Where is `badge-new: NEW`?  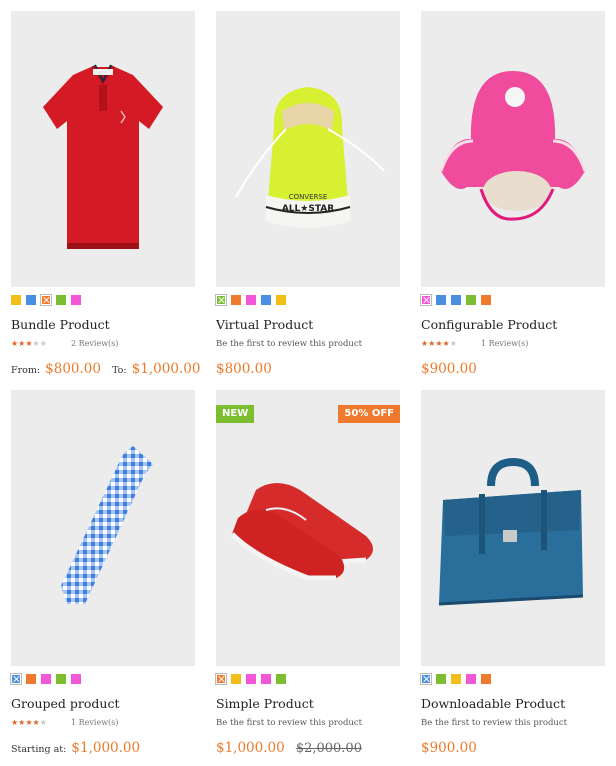
badge-new: NEW is located at coordinates (235, 414).